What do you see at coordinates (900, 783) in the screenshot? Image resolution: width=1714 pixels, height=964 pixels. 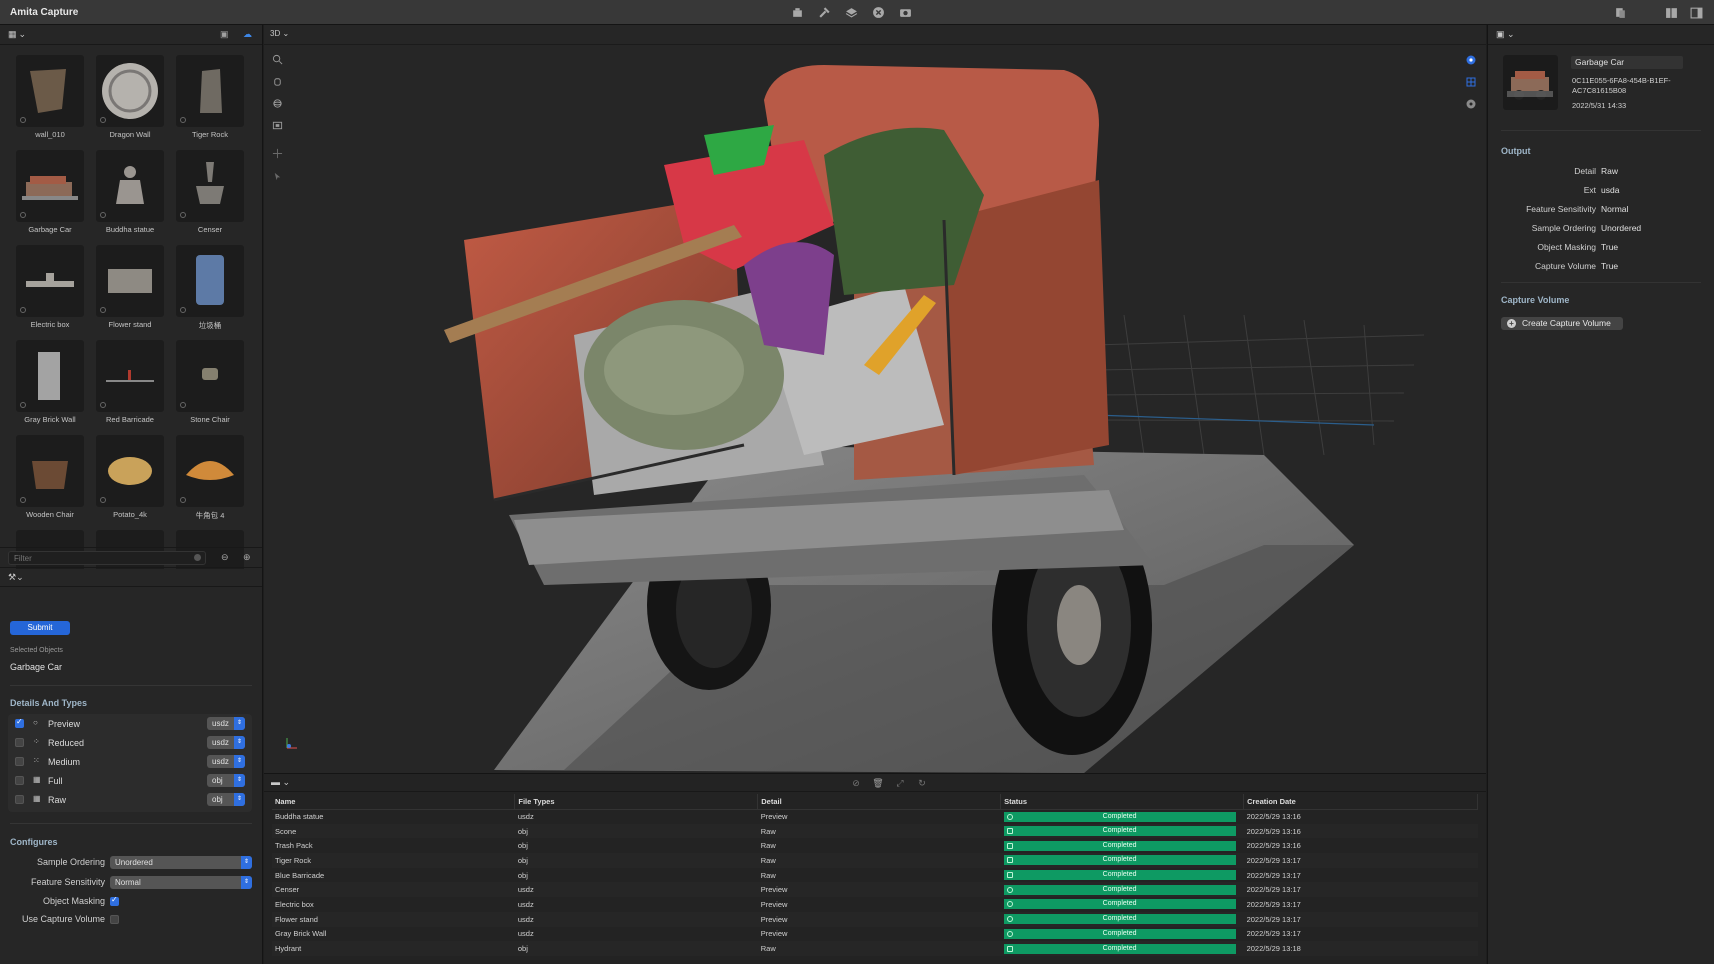 I see `expand-icon: ⤢` at bounding box center [900, 783].